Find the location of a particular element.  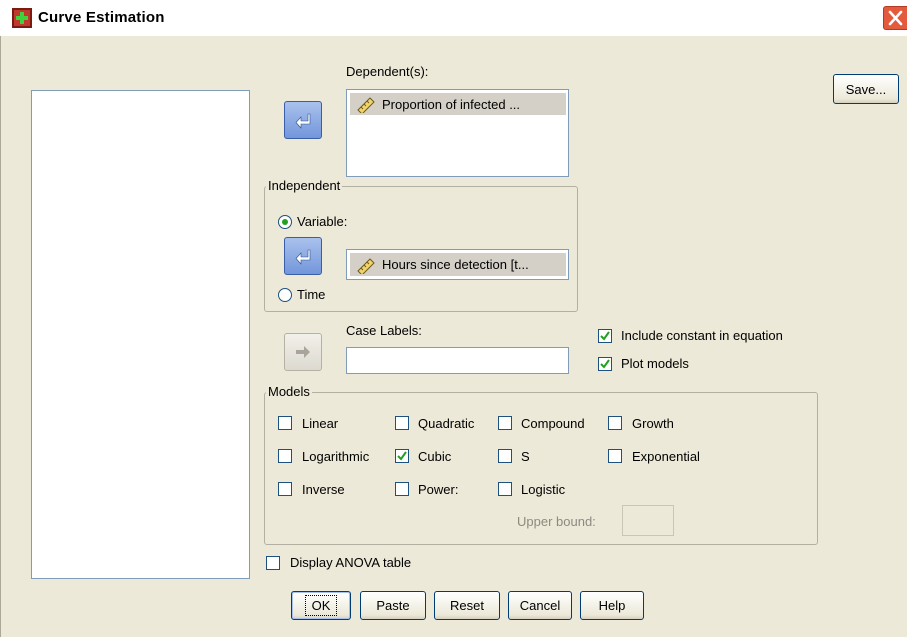

window-title: Curve Estimation is located at coordinates (101, 17).